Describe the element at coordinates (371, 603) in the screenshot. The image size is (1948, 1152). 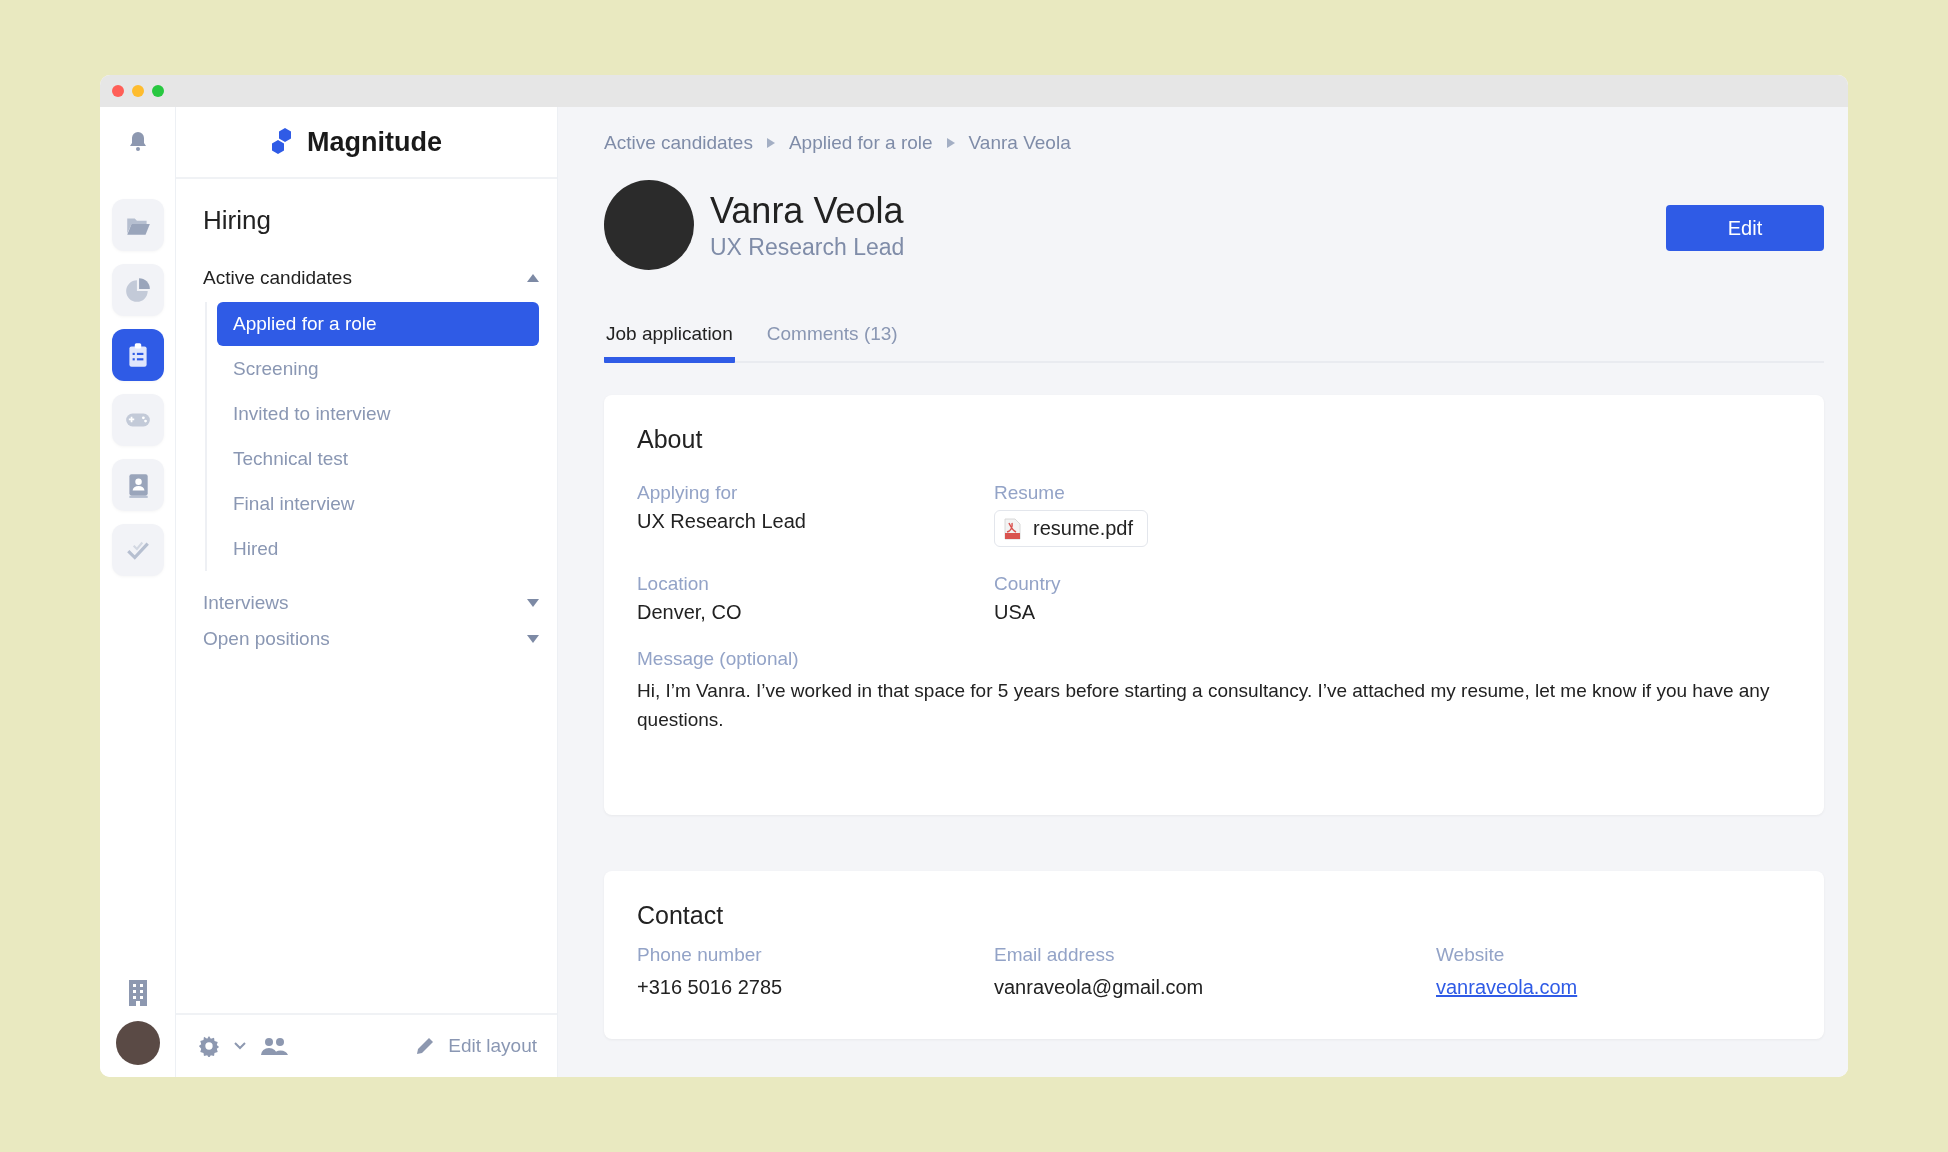
I see `nav-group: Interviews` at that location.